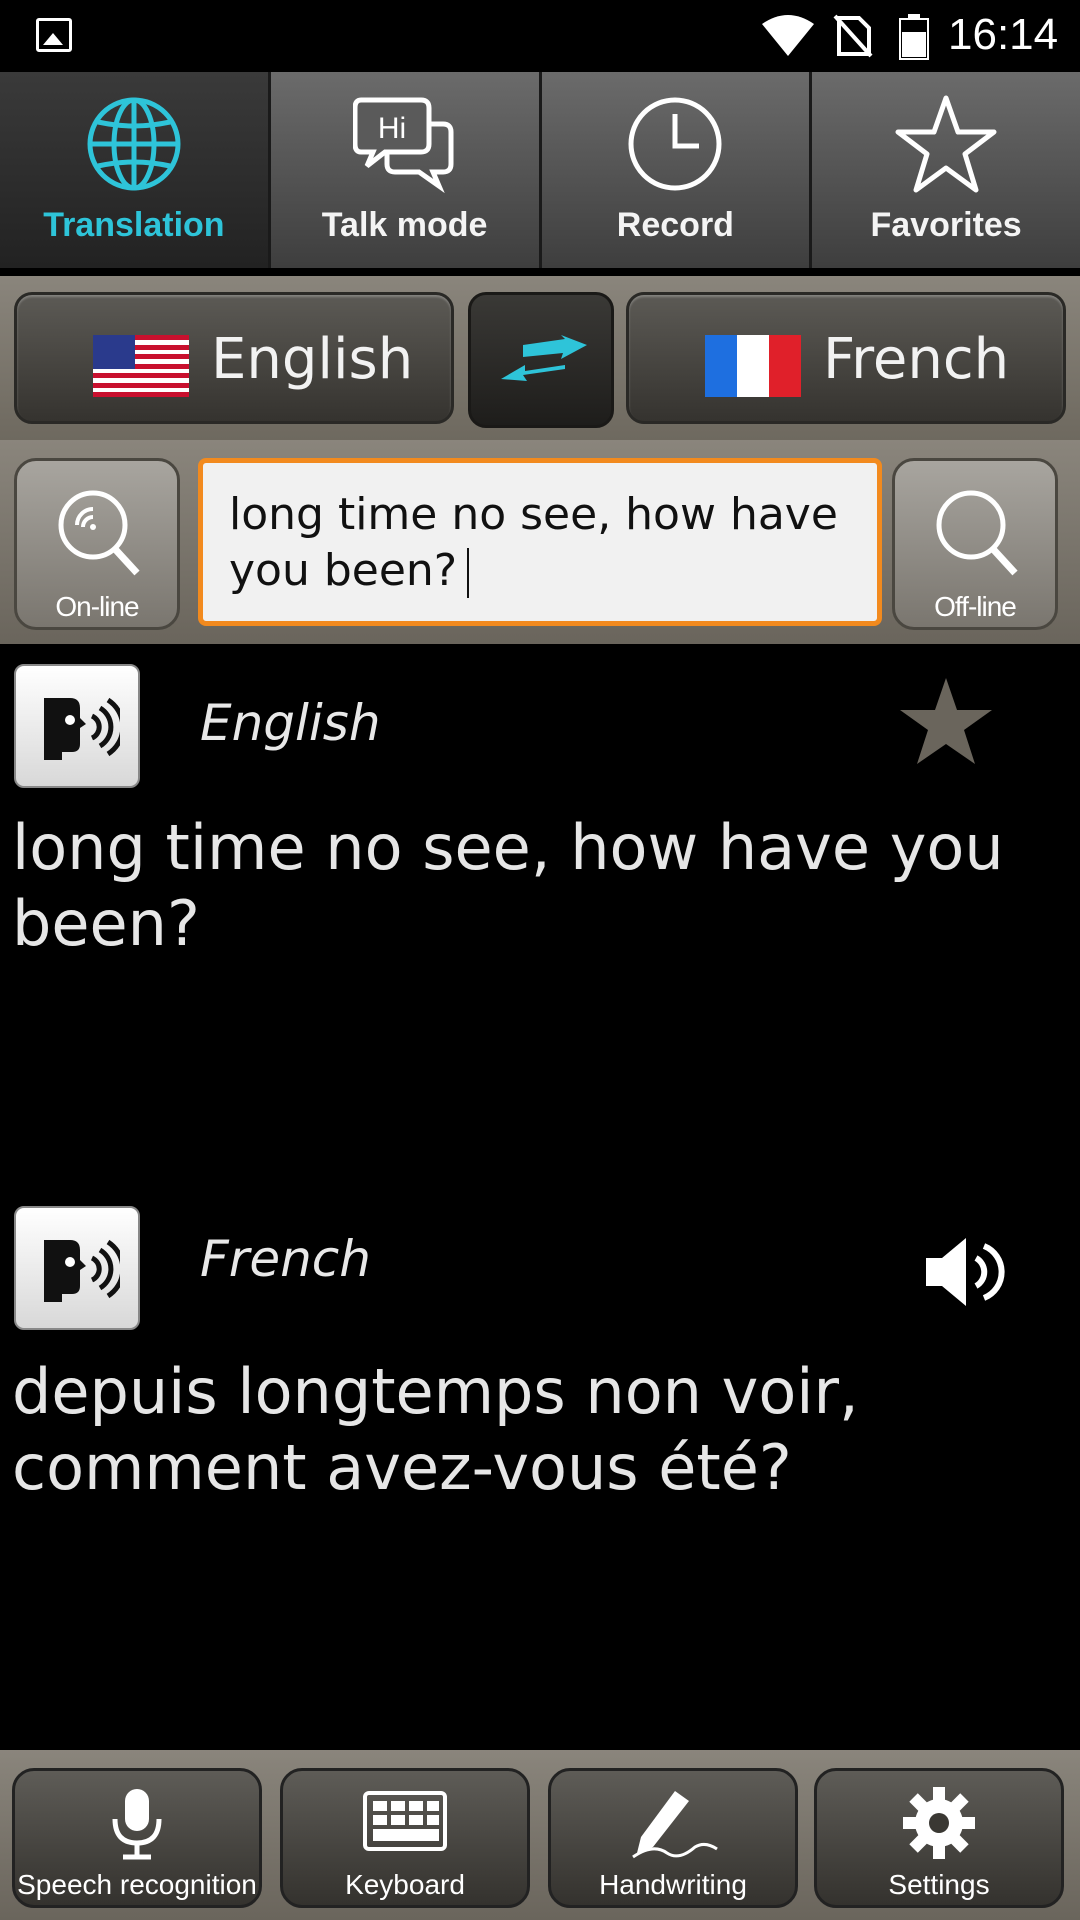 This screenshot has height=1920, width=1080. I want to click on handwriting-button: Handwriting, so click(673, 1838).